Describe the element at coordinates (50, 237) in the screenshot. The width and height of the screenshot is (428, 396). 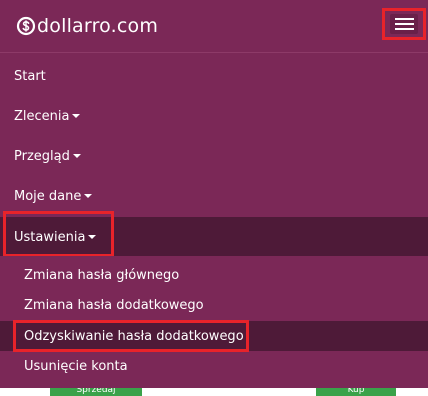
I see `nav-item-label: Ustawienia` at that location.